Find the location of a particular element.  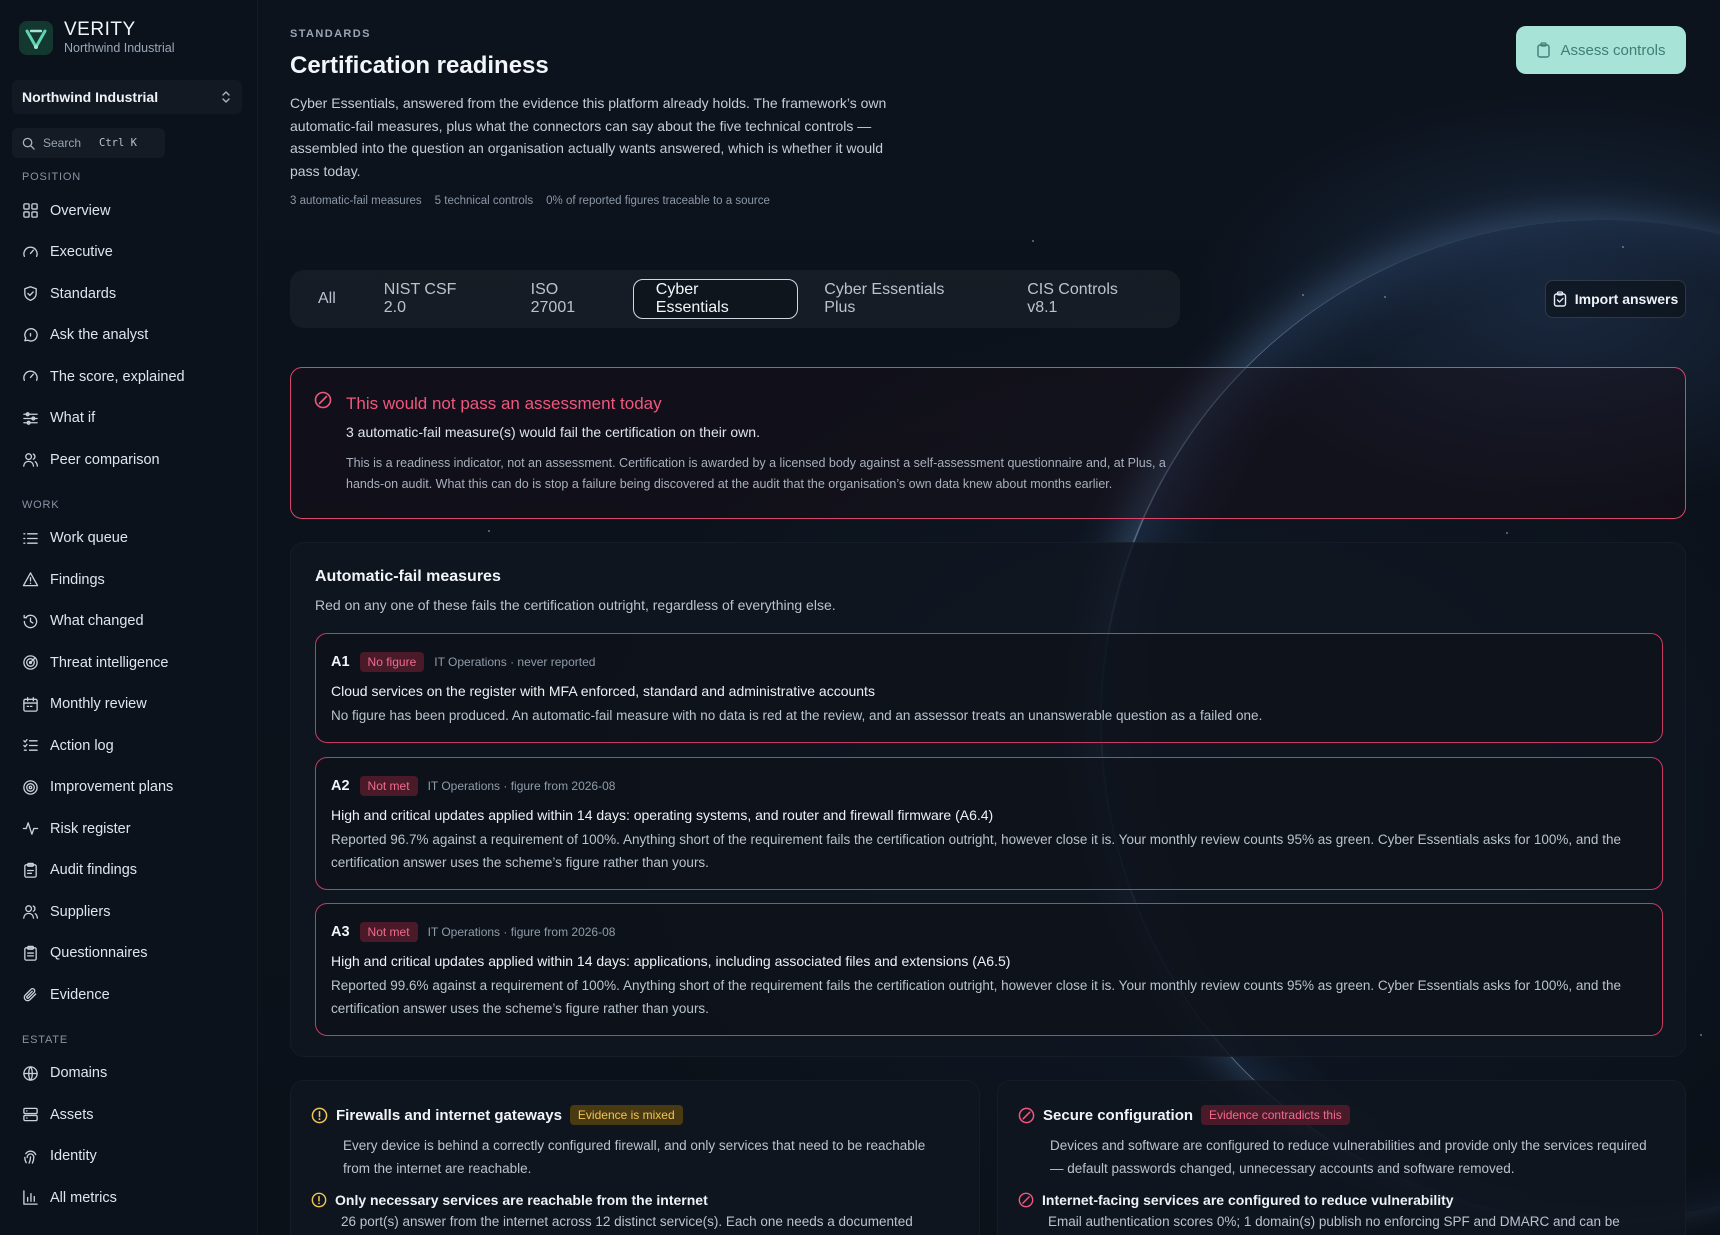

sidebar-item-peer-comparison: Peer comparison is located at coordinates (129, 460).